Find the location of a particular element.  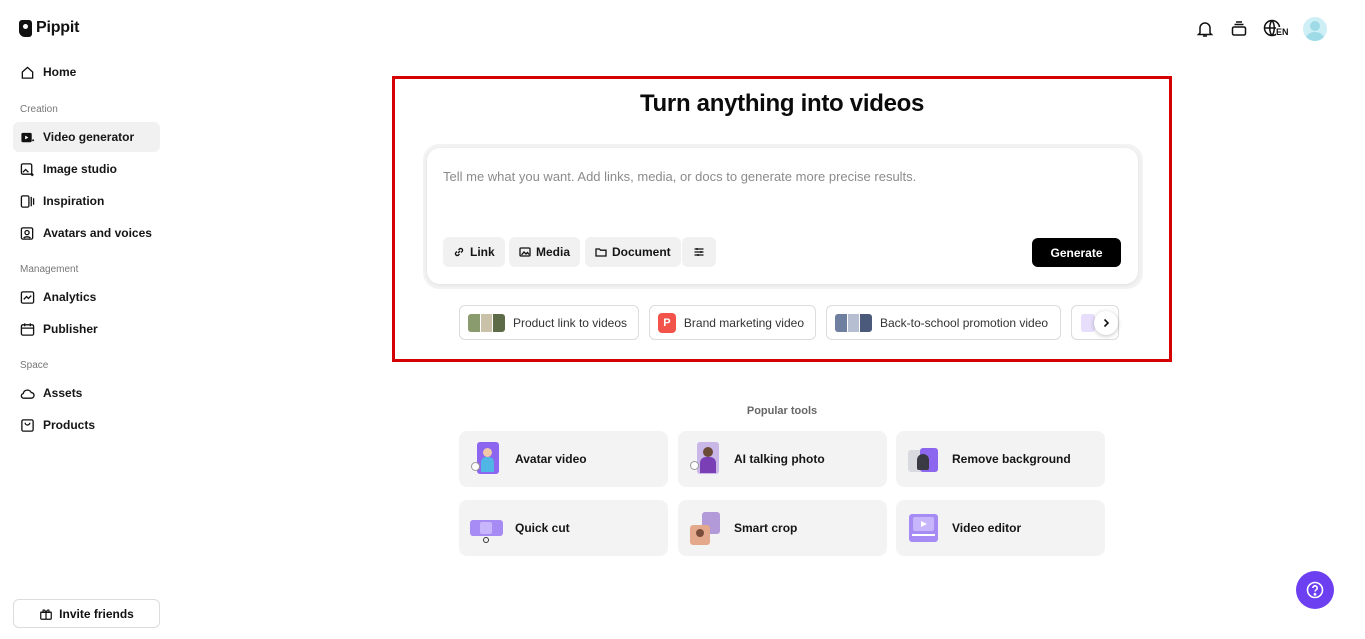

tool-label: AI talking photo is located at coordinates (779, 459).